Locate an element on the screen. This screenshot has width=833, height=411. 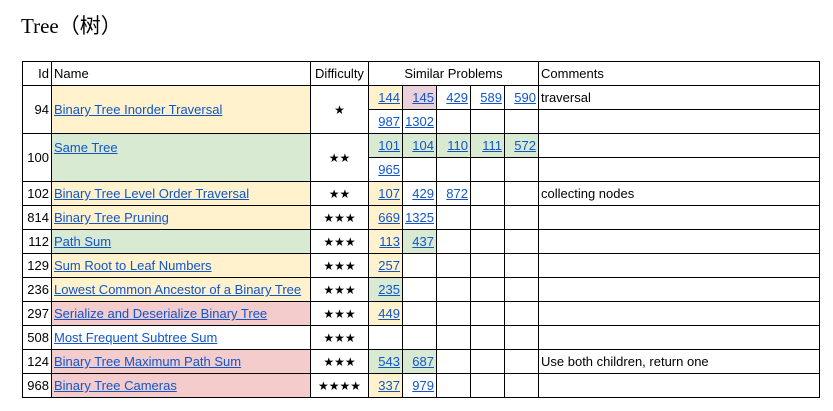
problem-link: Path Sum is located at coordinates (82, 241).